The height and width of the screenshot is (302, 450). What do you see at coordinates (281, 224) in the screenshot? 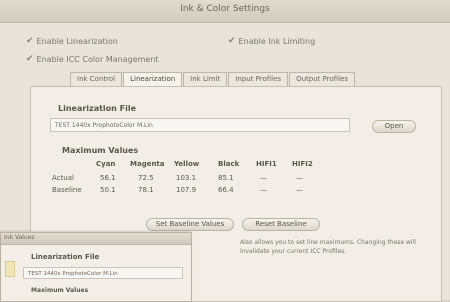
I see `reset-baseline-button: Reset Baseline` at bounding box center [281, 224].